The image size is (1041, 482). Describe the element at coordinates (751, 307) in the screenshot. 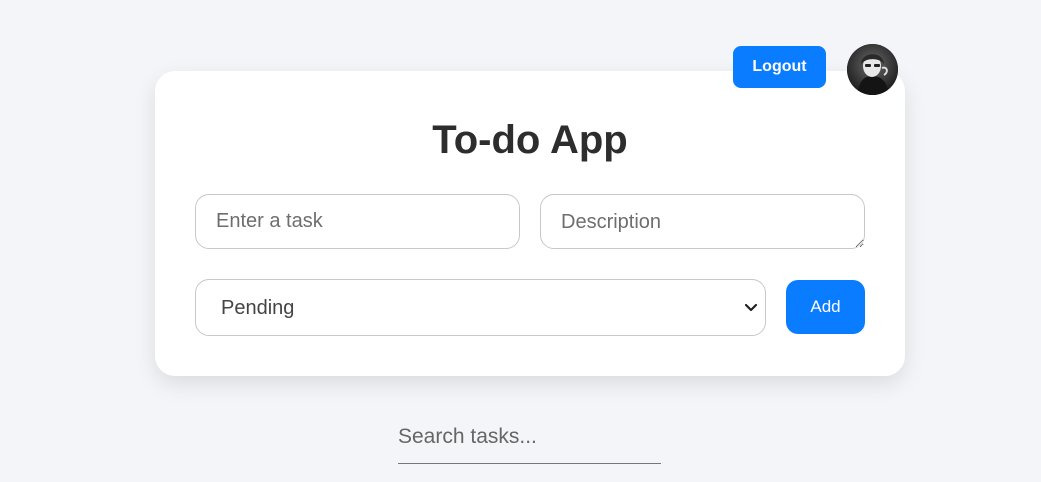

I see `chevron-down-icon` at that location.